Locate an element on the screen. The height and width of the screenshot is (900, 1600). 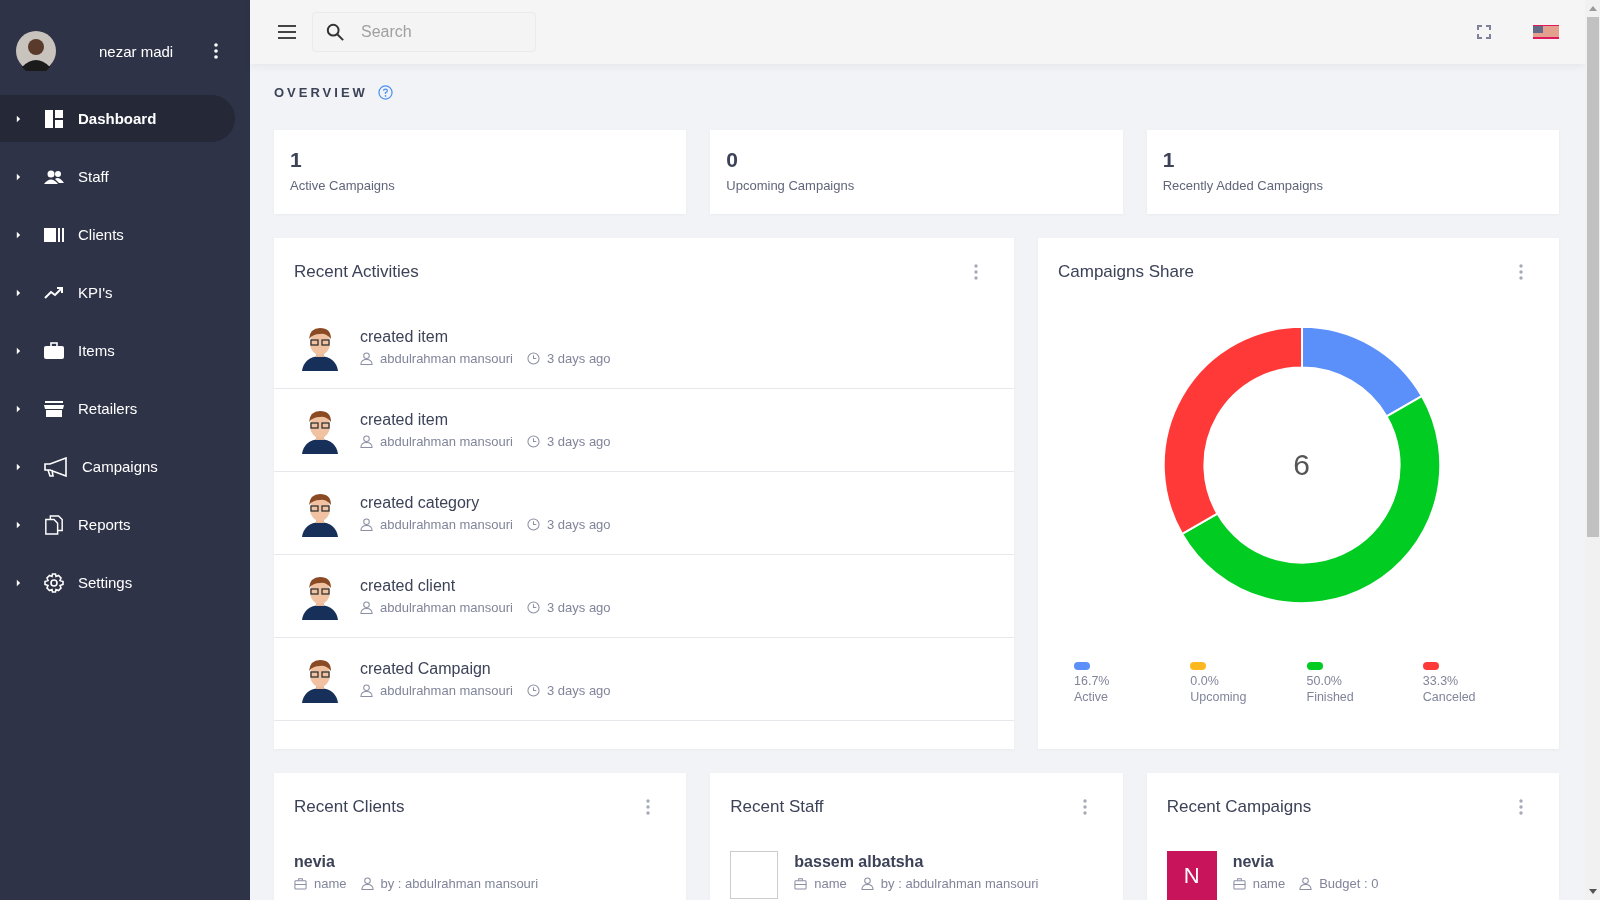
activity-title: created category is located at coordinates (420, 503).